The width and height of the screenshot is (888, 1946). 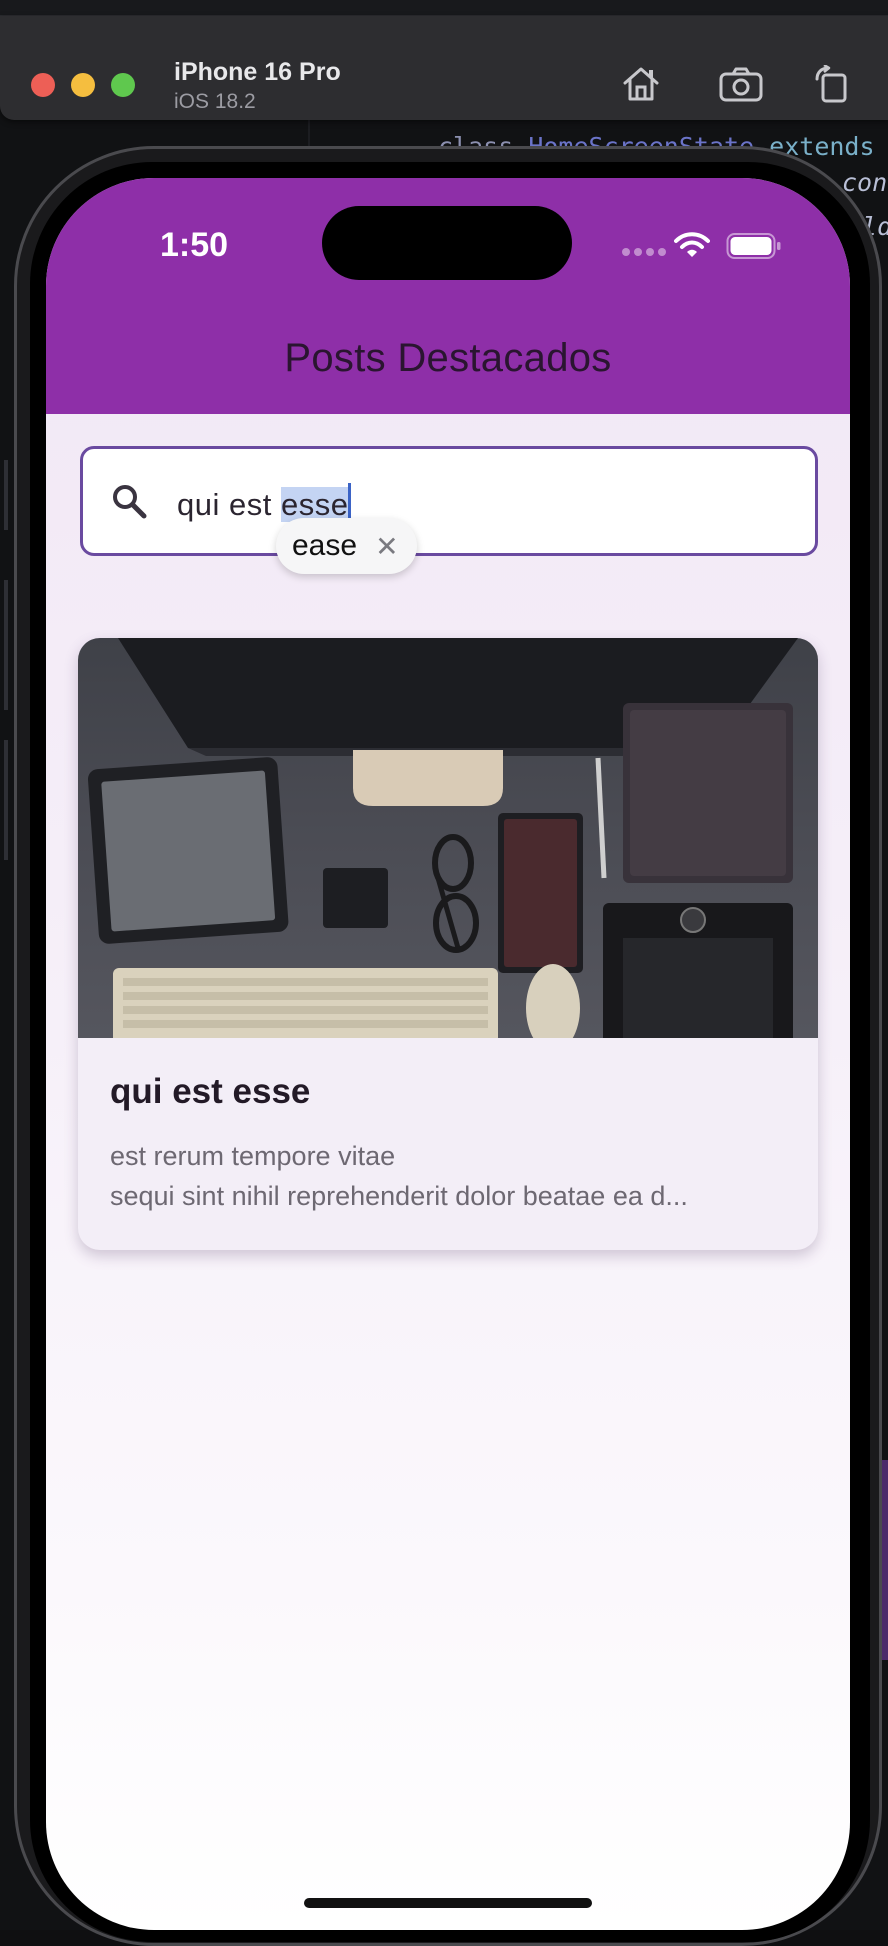 I want to click on status-time: 1:50, so click(x=194, y=245).